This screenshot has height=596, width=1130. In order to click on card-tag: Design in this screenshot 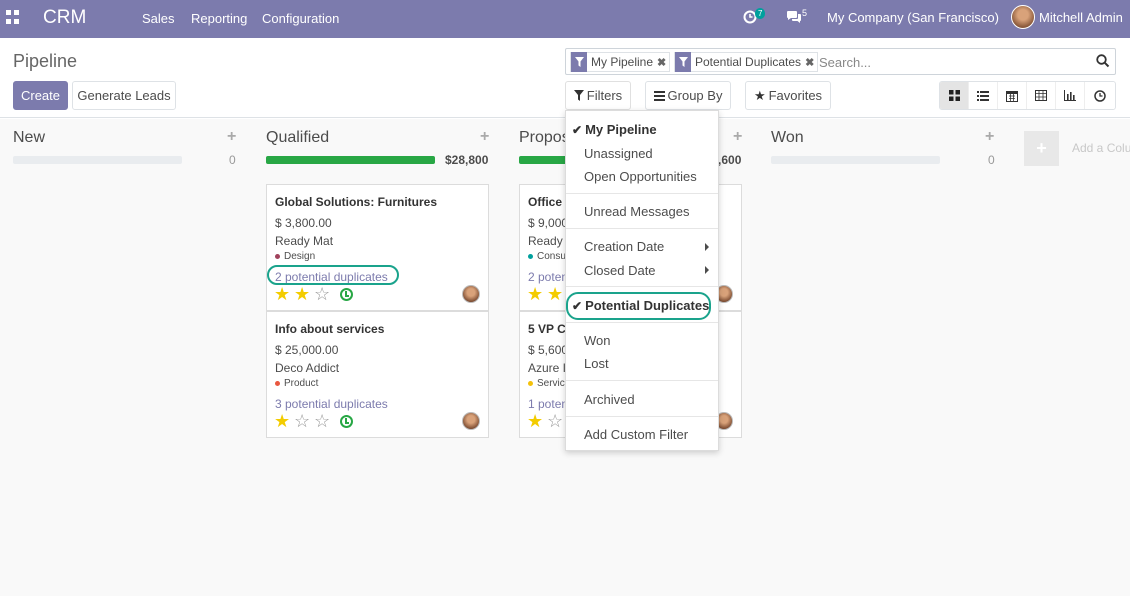, I will do `click(295, 256)`.